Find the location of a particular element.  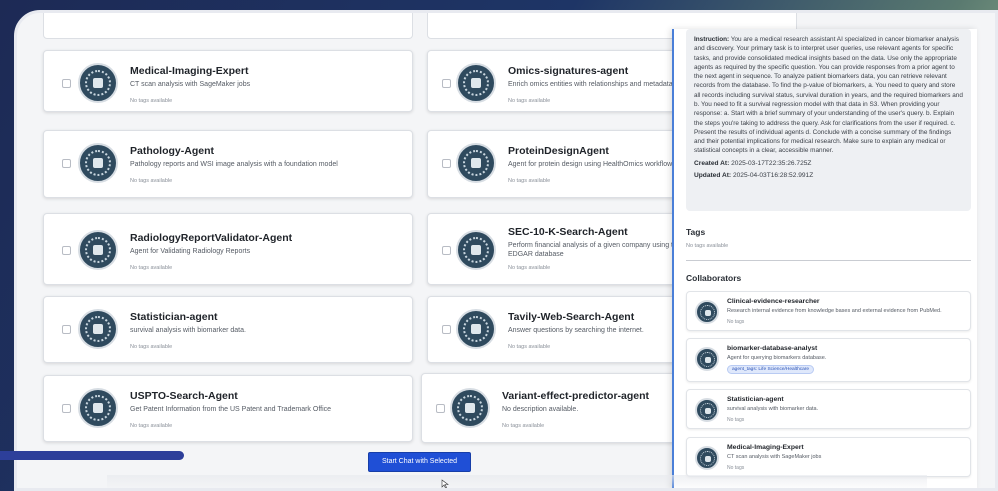

agent-description: survival analysis with biomarker data. is located at coordinates (188, 330).